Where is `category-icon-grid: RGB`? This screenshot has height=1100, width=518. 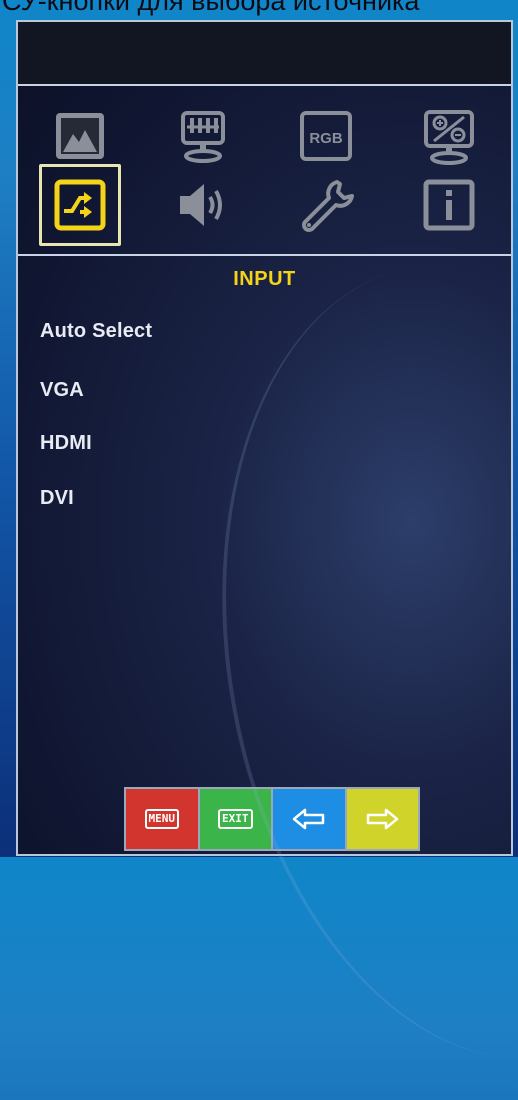 category-icon-grid: RGB is located at coordinates (264, 171).